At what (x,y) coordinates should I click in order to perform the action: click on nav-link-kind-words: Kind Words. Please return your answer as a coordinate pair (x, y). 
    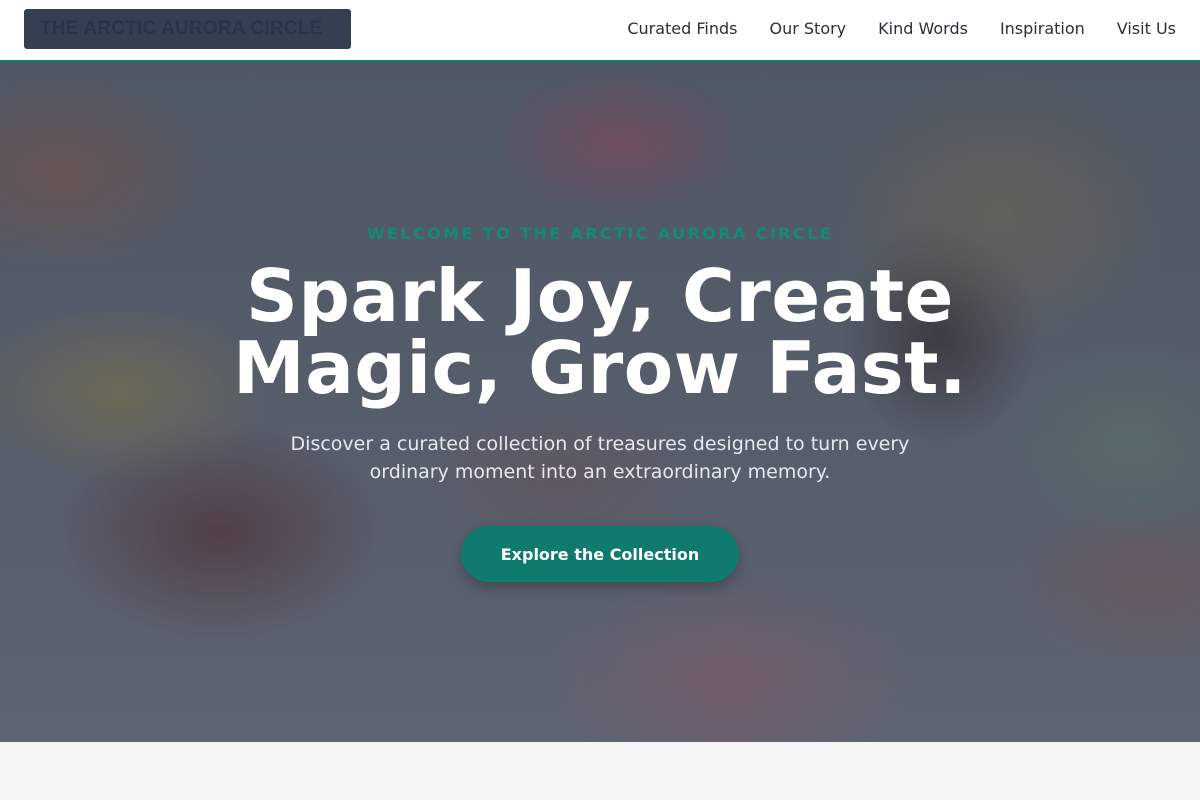
    Looking at the image, I should click on (923, 28).